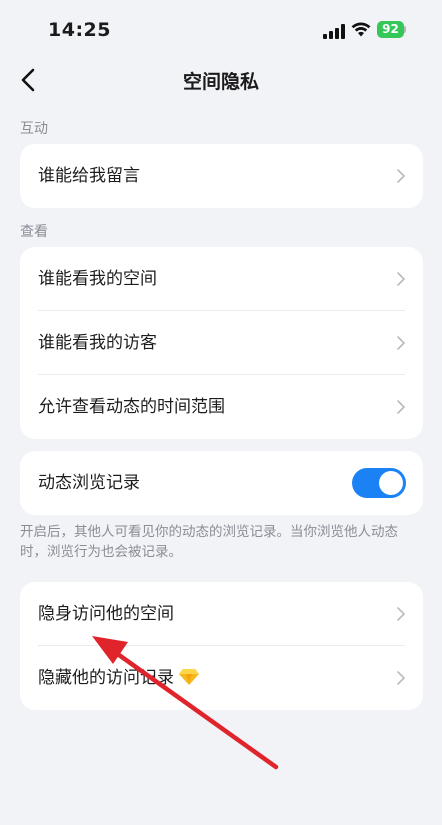 This screenshot has width=442, height=825. I want to click on row-label: 隐身访问他的空间, so click(106, 614).